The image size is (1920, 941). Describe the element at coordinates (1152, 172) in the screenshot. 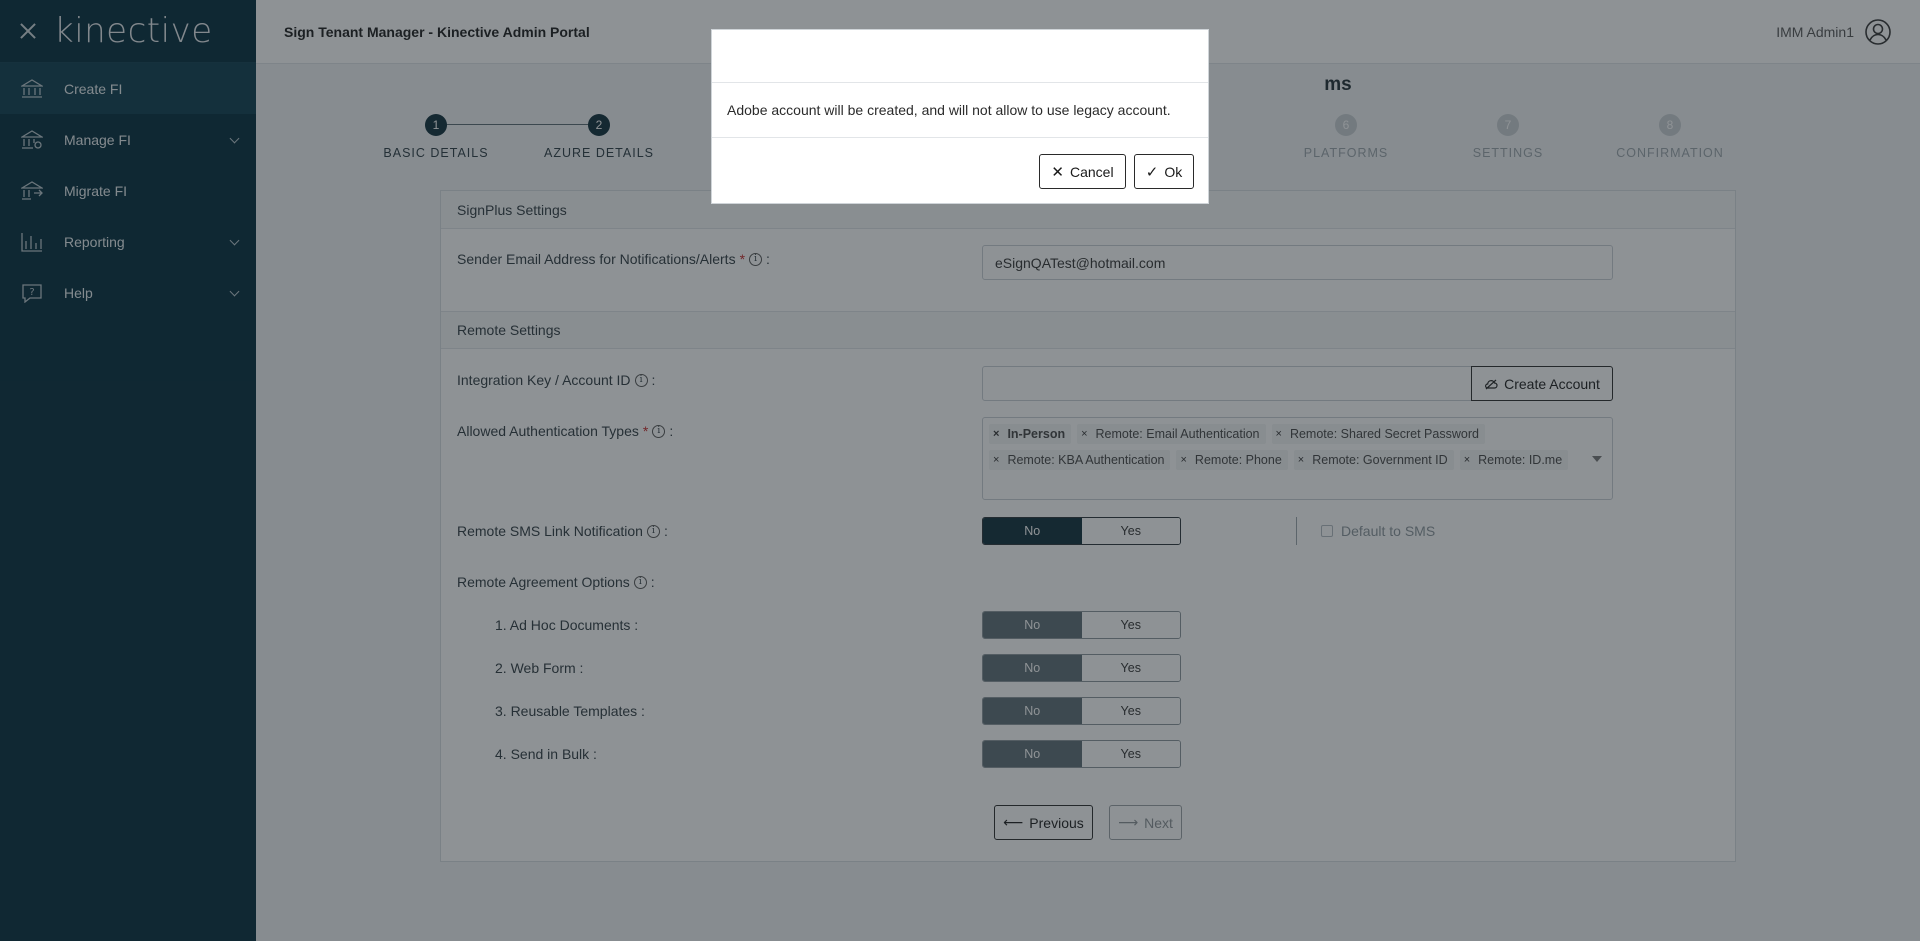

I see `check-icon: ✓` at that location.